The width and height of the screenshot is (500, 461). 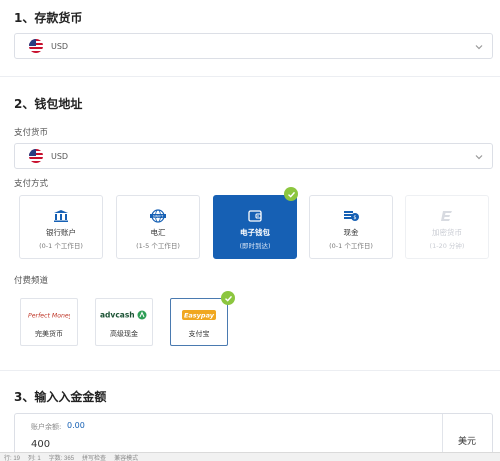 I want to click on deposit-currency-value: USD, so click(x=60, y=46).